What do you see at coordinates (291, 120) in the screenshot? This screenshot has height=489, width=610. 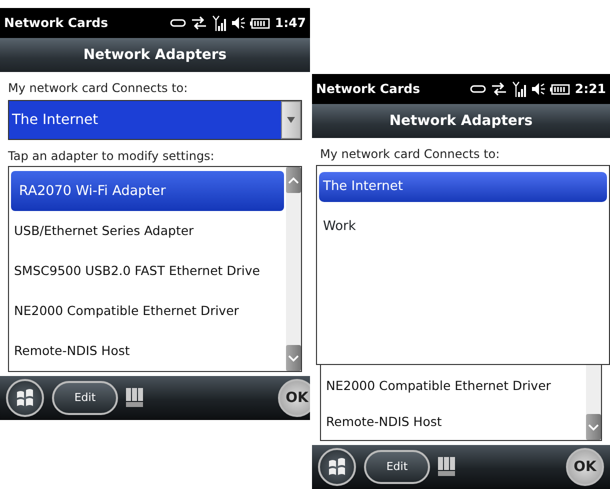 I see `dropdown-arrow-icon` at bounding box center [291, 120].